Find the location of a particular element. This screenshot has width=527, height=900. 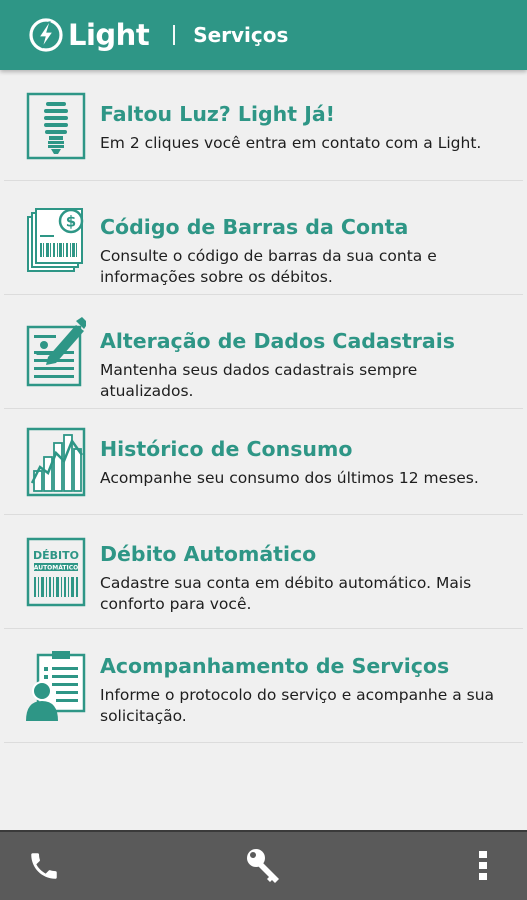

key-icon is located at coordinates (262, 866).